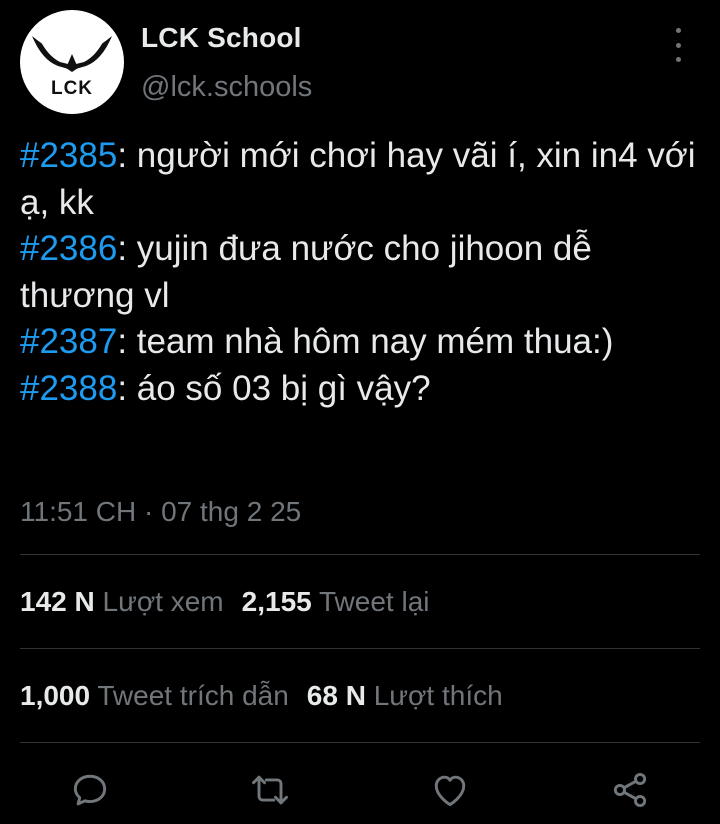 The width and height of the screenshot is (720, 824). I want to click on more-options-icon, so click(678, 45).